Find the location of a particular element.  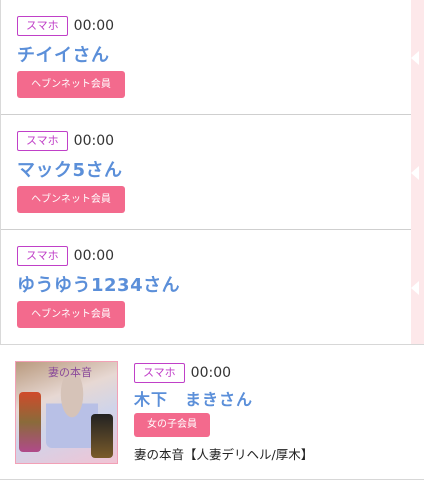

thumbnail-logo: 妻の本音 is located at coordinates (70, 372).